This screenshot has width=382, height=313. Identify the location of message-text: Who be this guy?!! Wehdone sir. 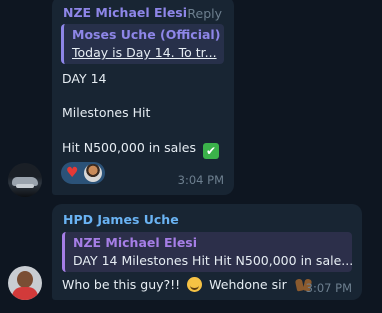
(187, 284).